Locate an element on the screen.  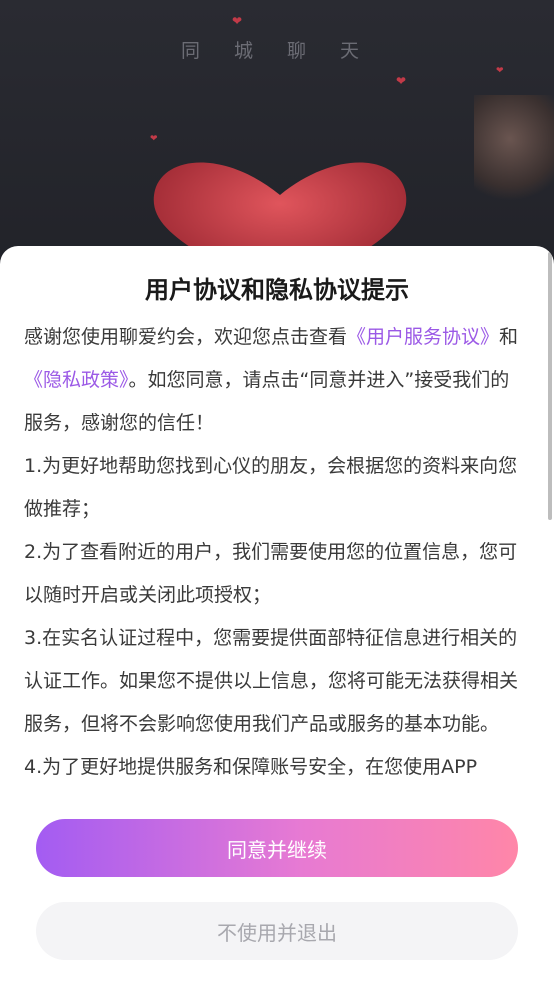
list-item: 2.为了查看附近的用户，我们需要使用您的位置信息，您可以随时开启或关闭此项授权； is located at coordinates (271, 573).